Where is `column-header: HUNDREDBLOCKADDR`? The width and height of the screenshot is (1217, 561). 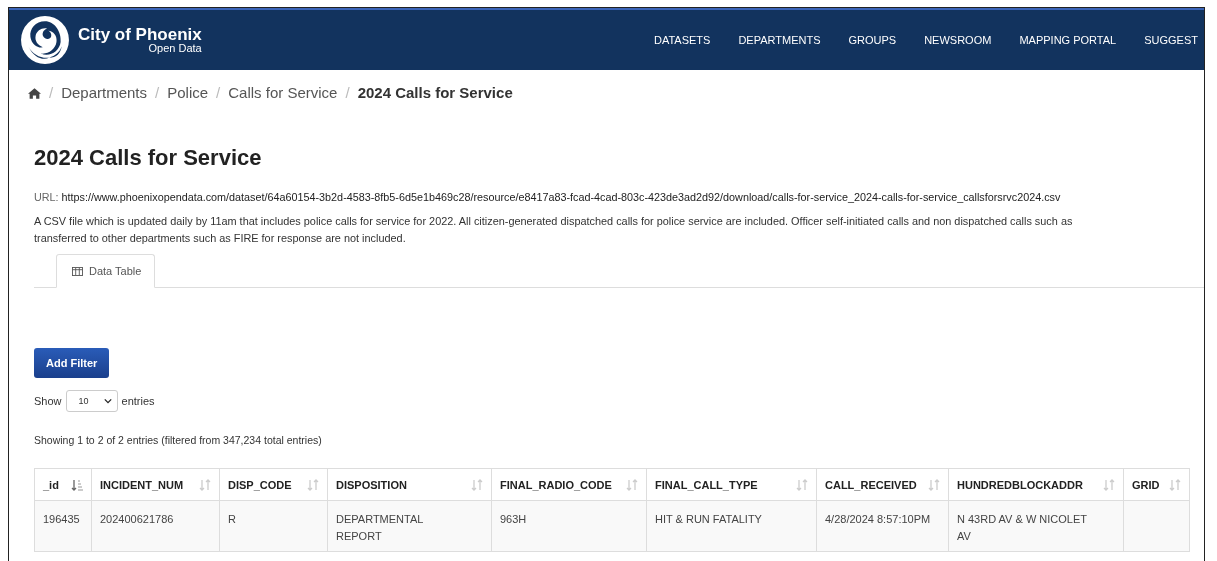 column-header: HUNDREDBLOCKADDR is located at coordinates (1036, 484).